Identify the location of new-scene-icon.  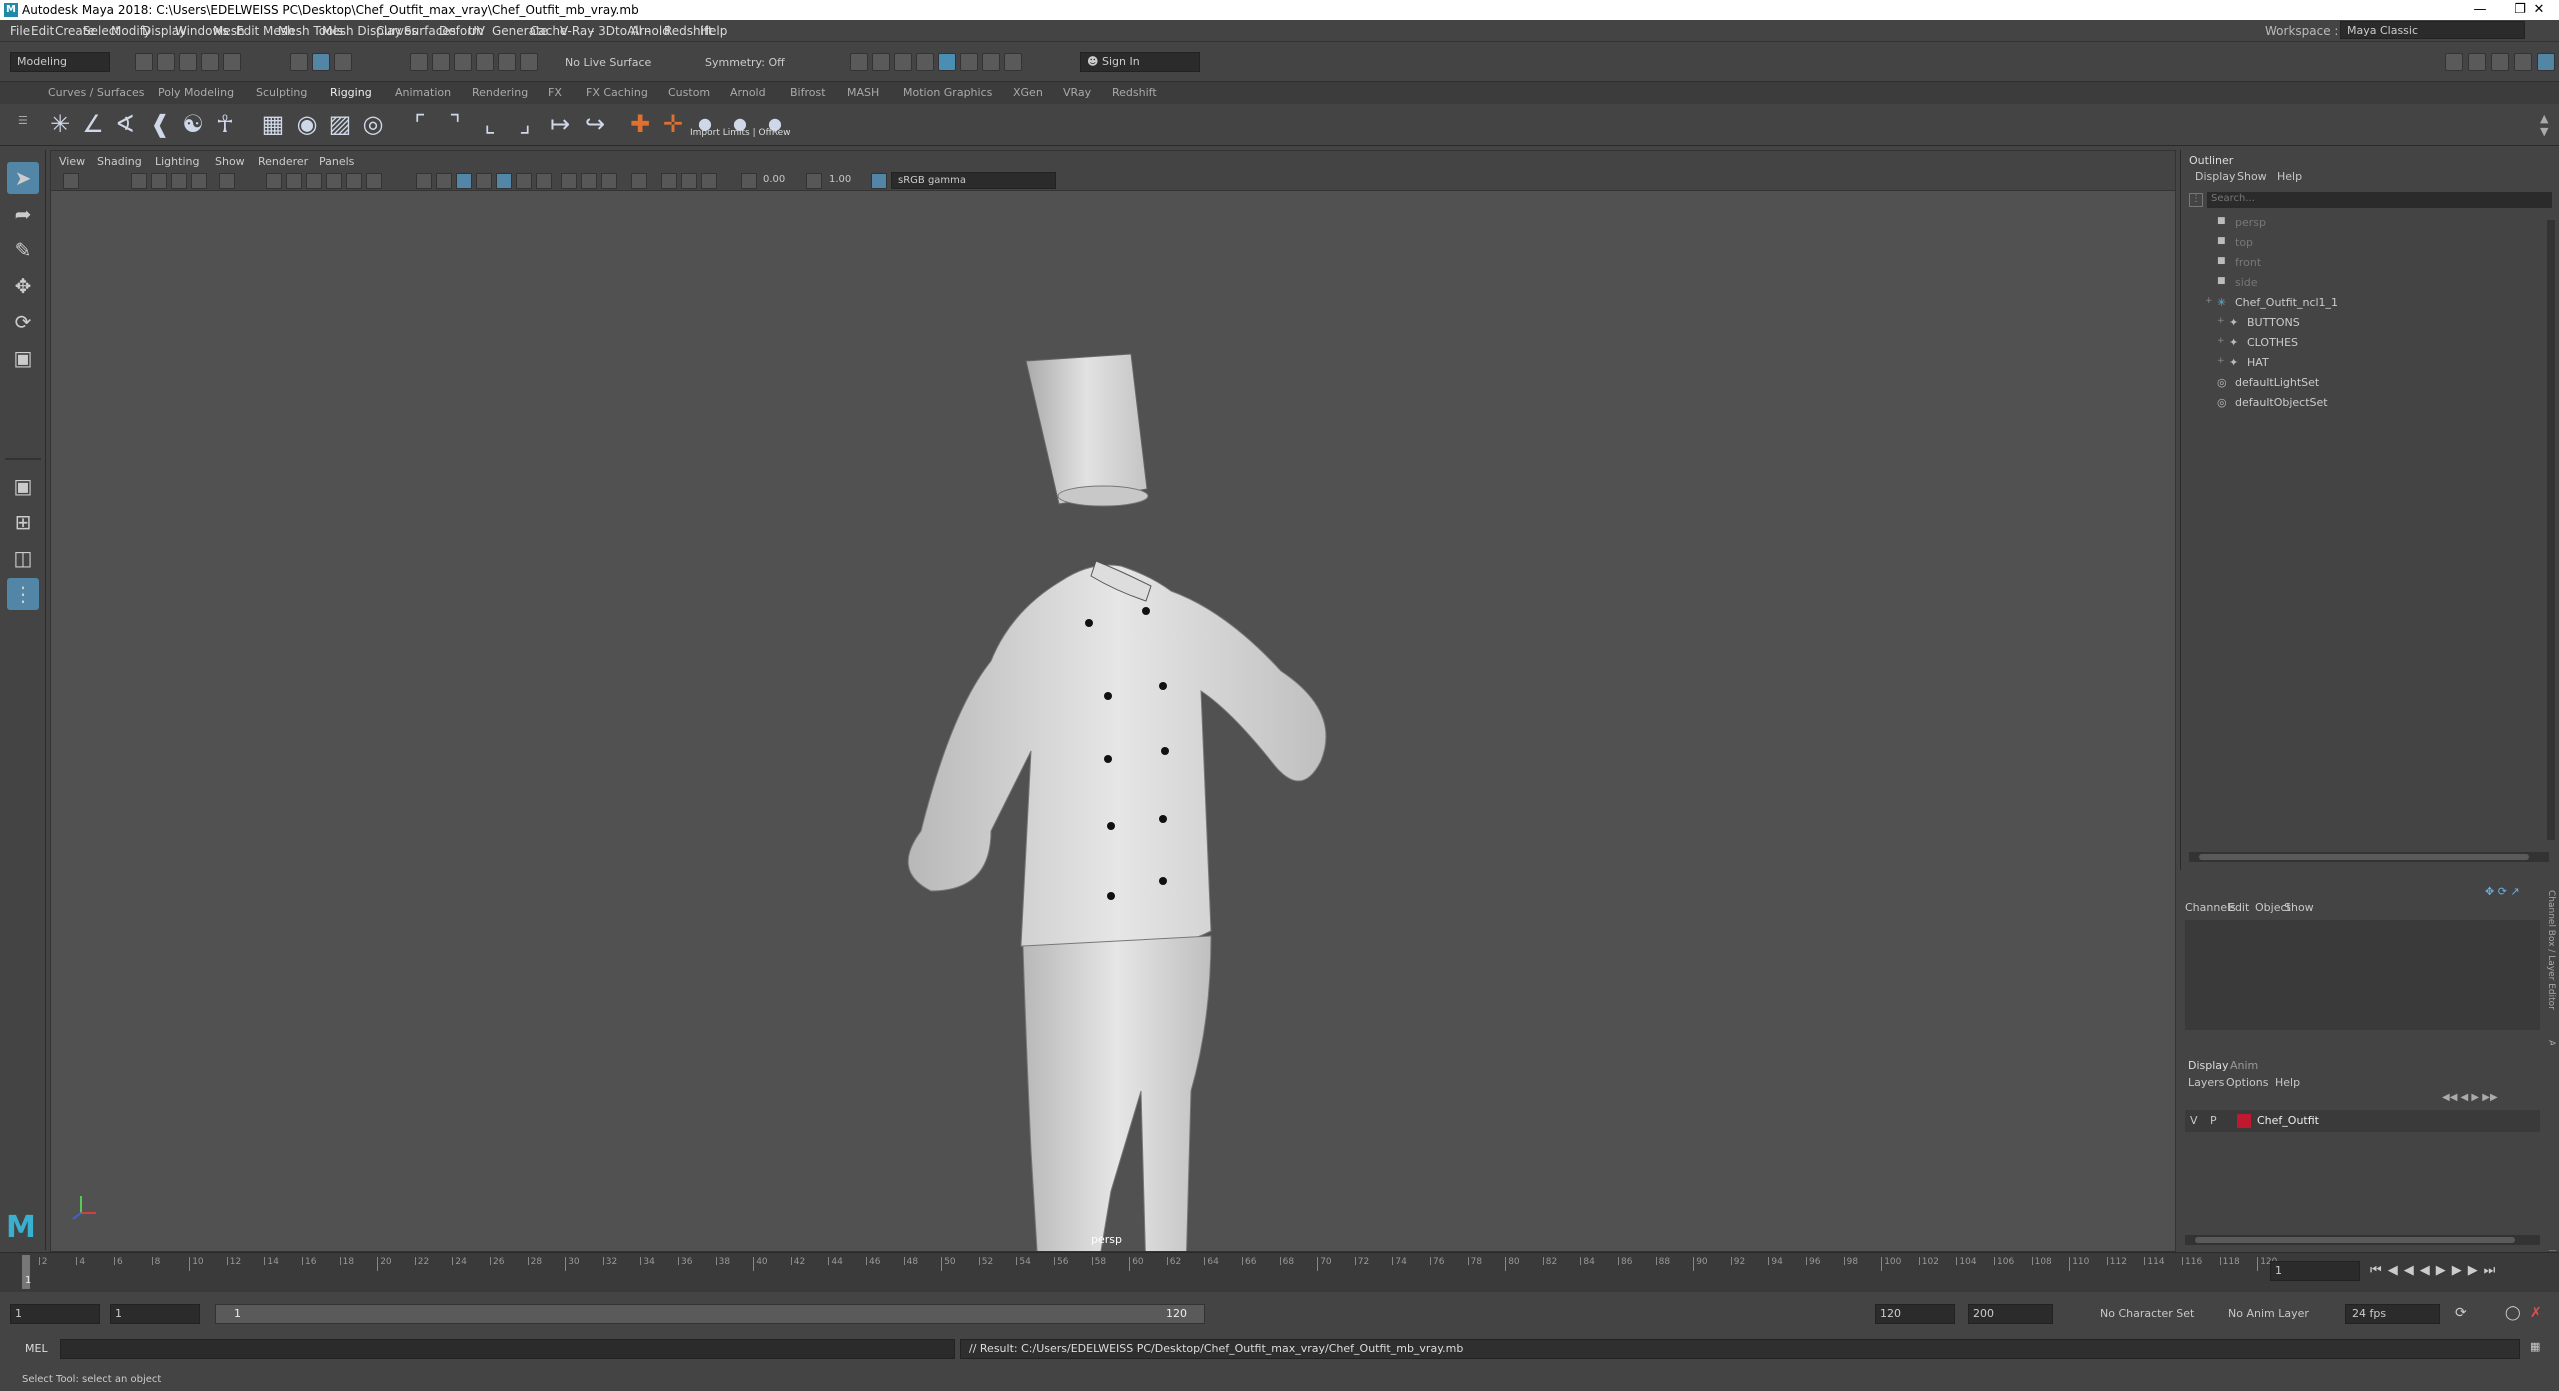
(144, 62).